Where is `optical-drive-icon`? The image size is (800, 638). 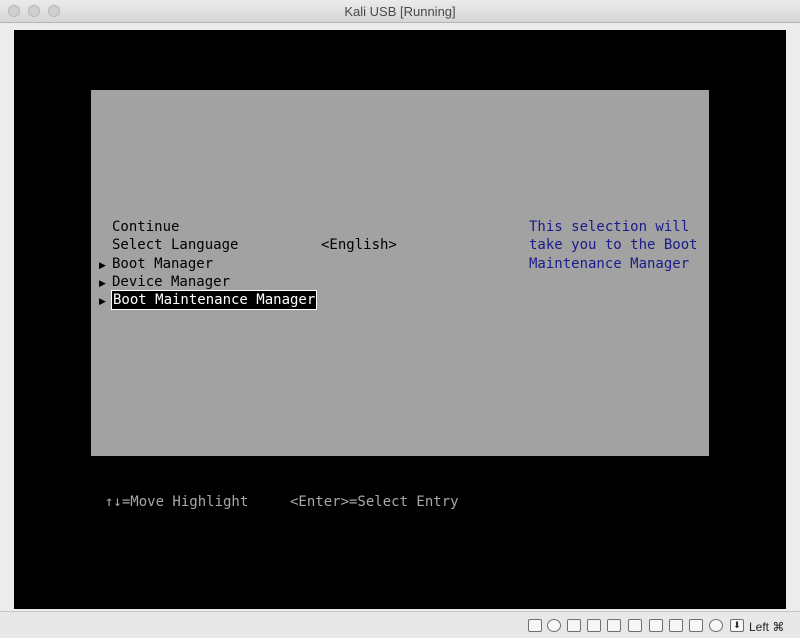
optical-drive-icon is located at coordinates (554, 625).